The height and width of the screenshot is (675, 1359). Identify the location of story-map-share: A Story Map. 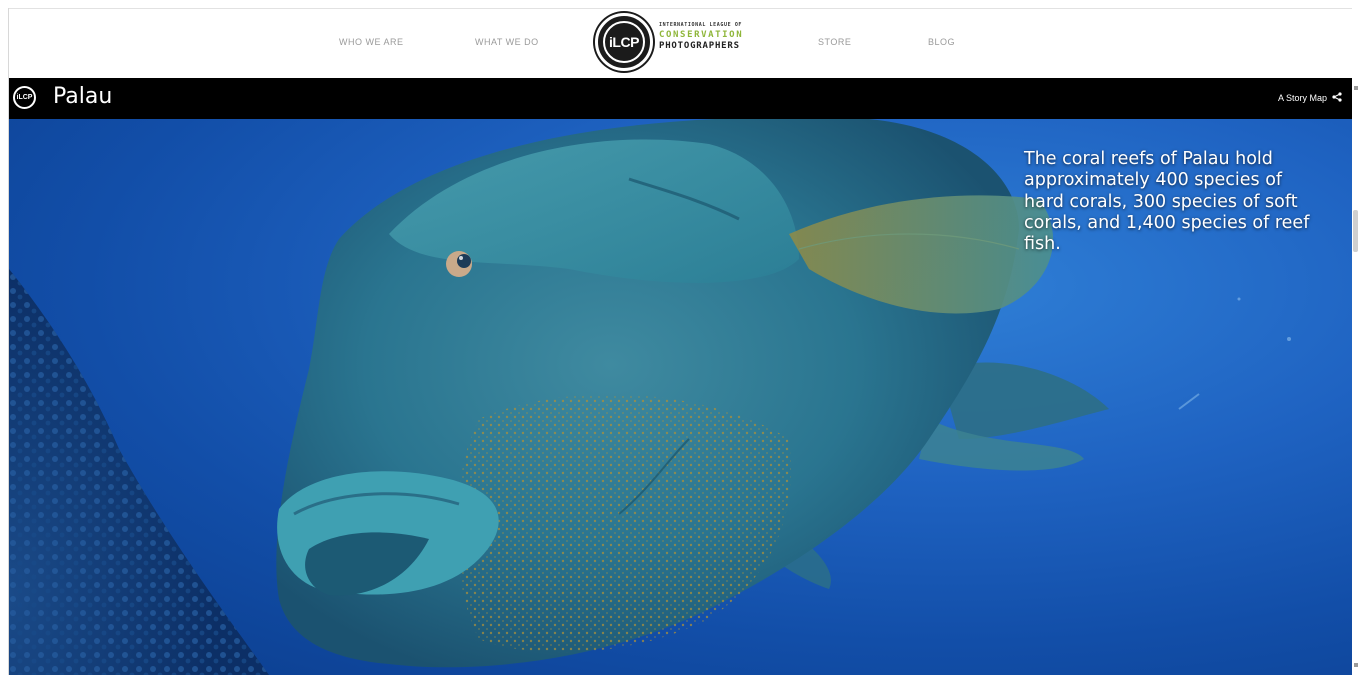
(1310, 98).